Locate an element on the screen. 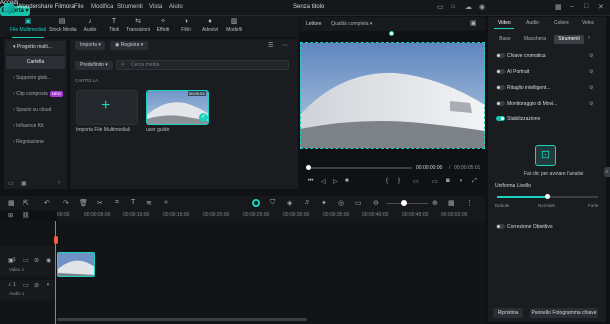  toggle-ritaglio is located at coordinates (500, 87).